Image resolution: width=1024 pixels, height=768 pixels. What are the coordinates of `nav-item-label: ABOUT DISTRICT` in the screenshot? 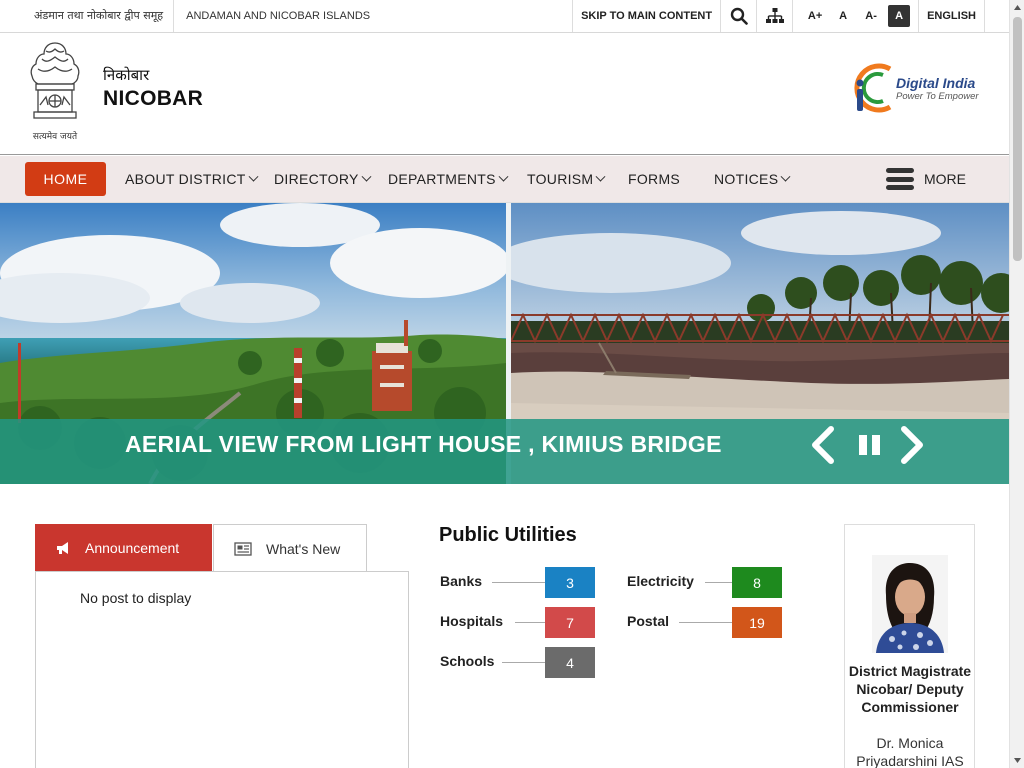 It's located at (185, 179).